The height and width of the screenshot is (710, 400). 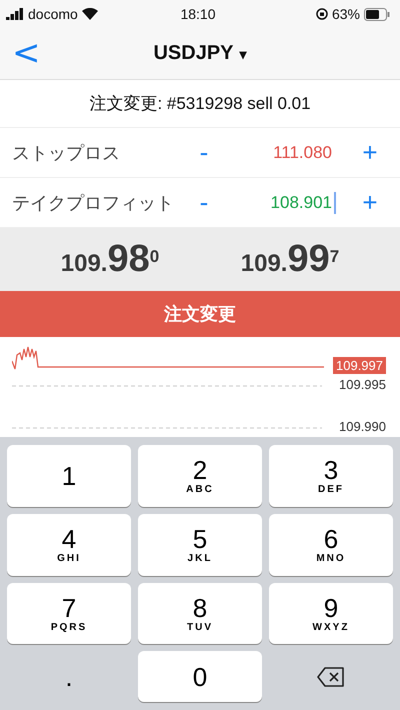 I want to click on battery-percent: 63%, so click(x=346, y=14).